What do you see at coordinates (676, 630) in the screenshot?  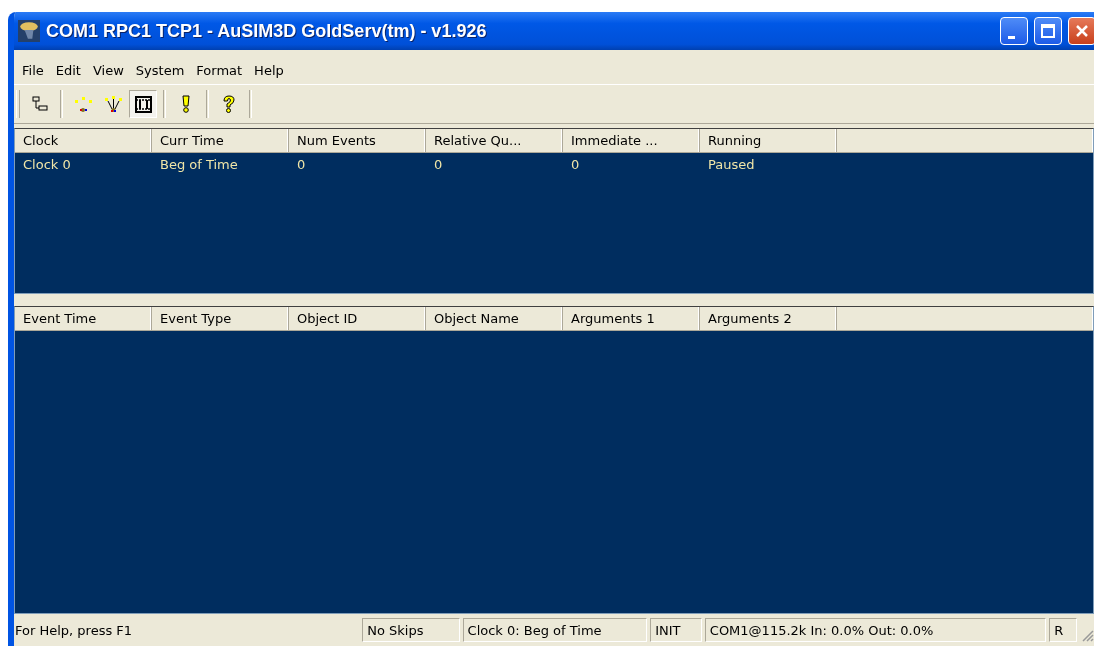 I see `status-pane: INIT` at bounding box center [676, 630].